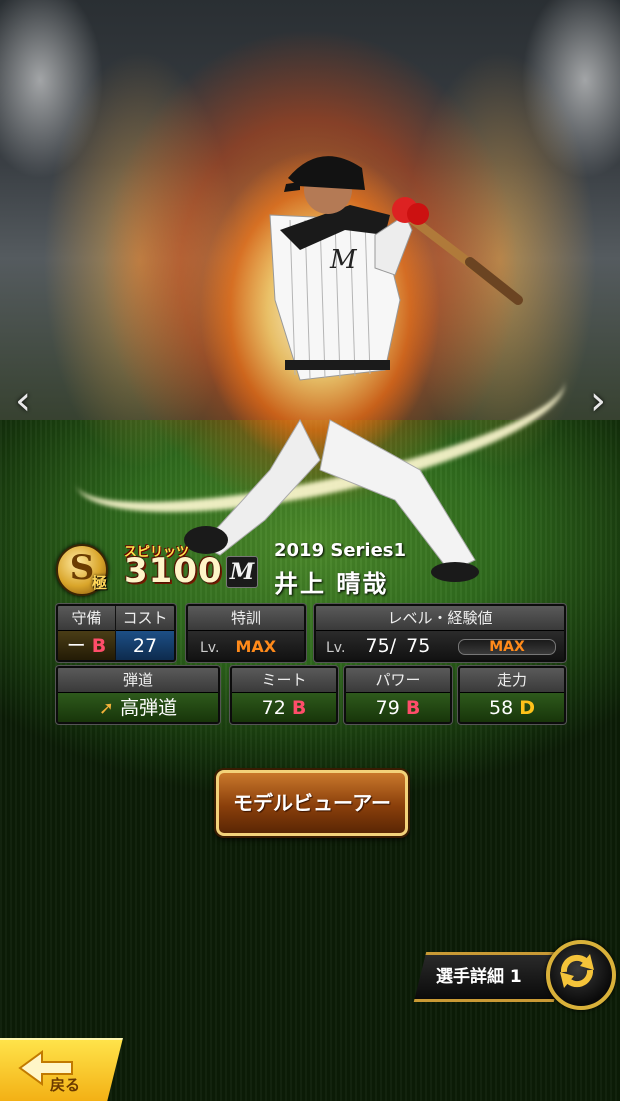  I want to click on defense-value-box: ー B, so click(86, 645).